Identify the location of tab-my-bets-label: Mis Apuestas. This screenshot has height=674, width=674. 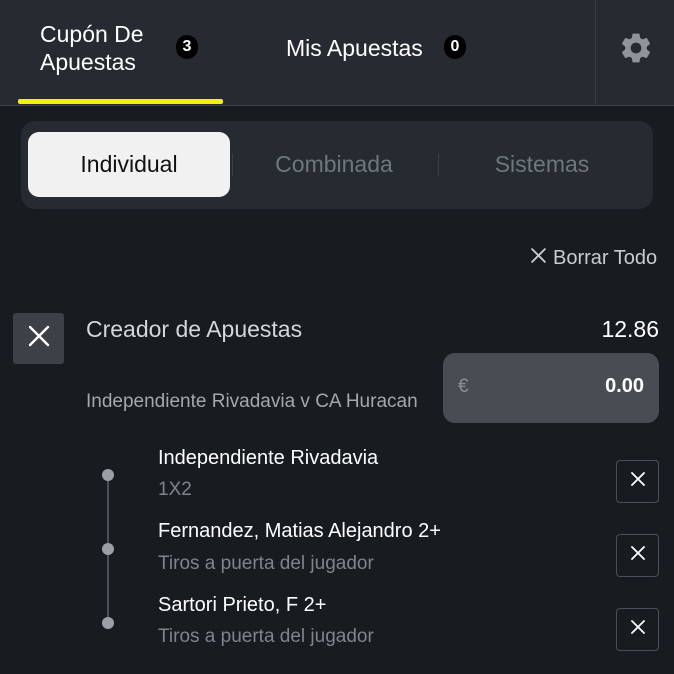
(354, 48).